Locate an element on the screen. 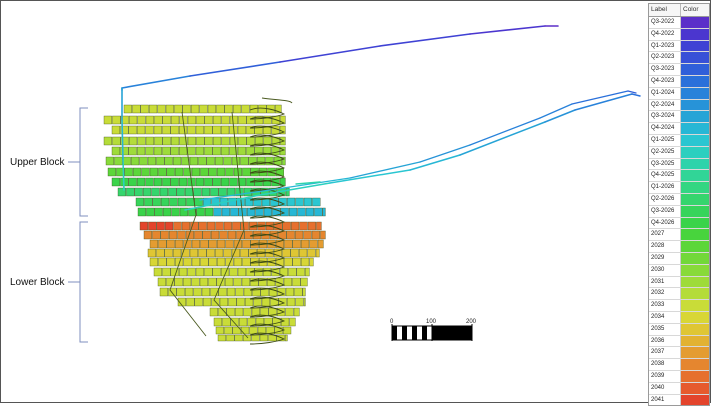  legend-row-label: 2031 is located at coordinates (665, 282).